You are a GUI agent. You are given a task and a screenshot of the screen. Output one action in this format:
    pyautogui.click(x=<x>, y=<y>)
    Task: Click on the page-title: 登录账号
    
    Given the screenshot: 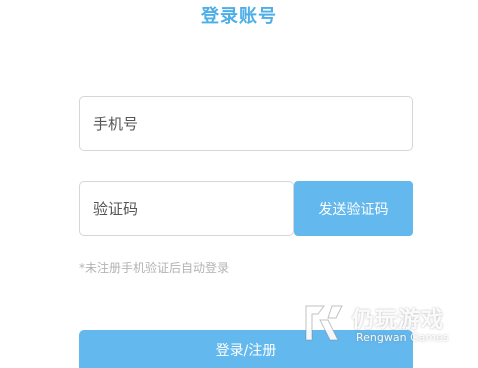 What is the action you would take?
    pyautogui.click(x=239, y=16)
    